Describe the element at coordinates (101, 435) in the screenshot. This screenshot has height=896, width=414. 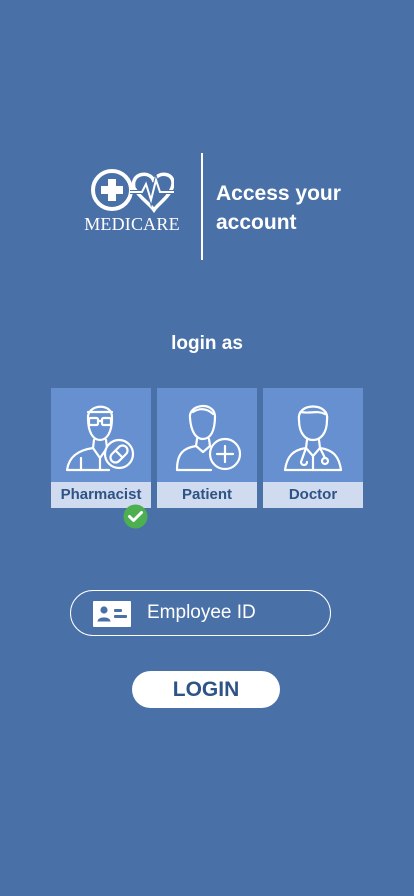
I see `pharmacist-icon` at that location.